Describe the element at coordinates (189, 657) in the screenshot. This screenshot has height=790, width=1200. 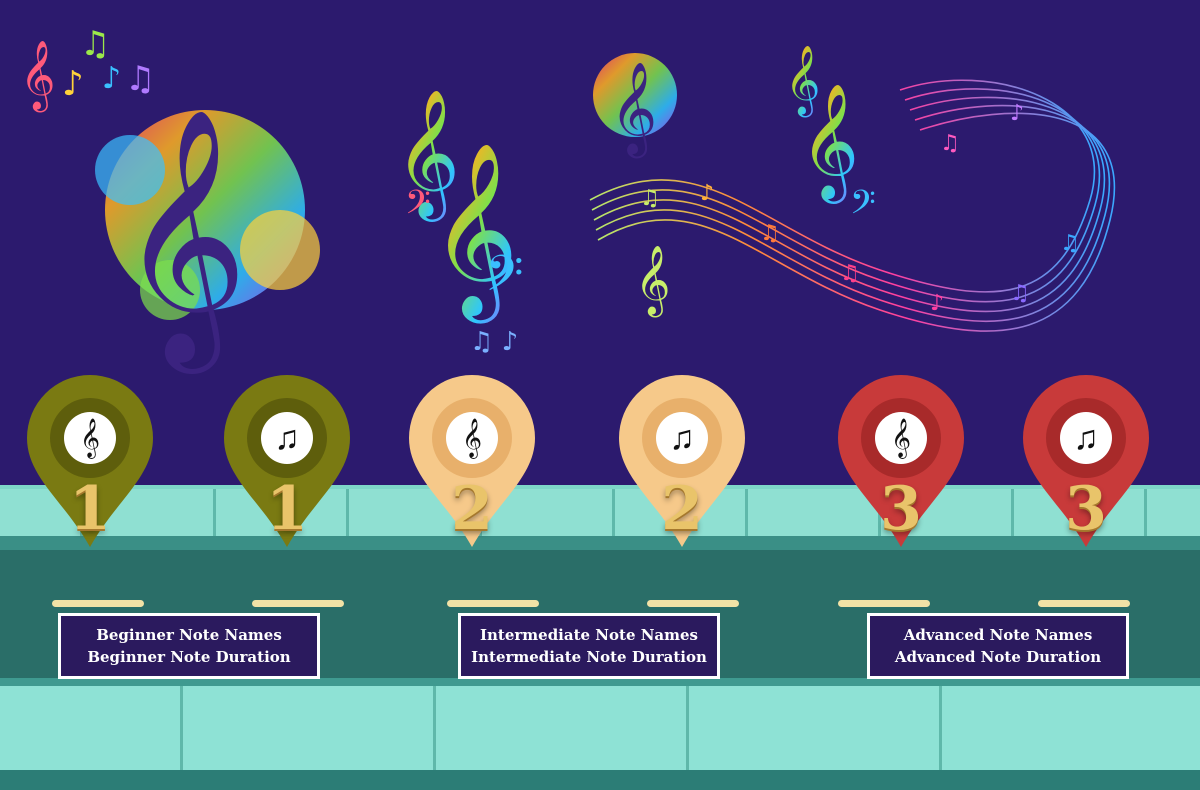
I see `level-subtitle: Beginner Note Duration` at that location.